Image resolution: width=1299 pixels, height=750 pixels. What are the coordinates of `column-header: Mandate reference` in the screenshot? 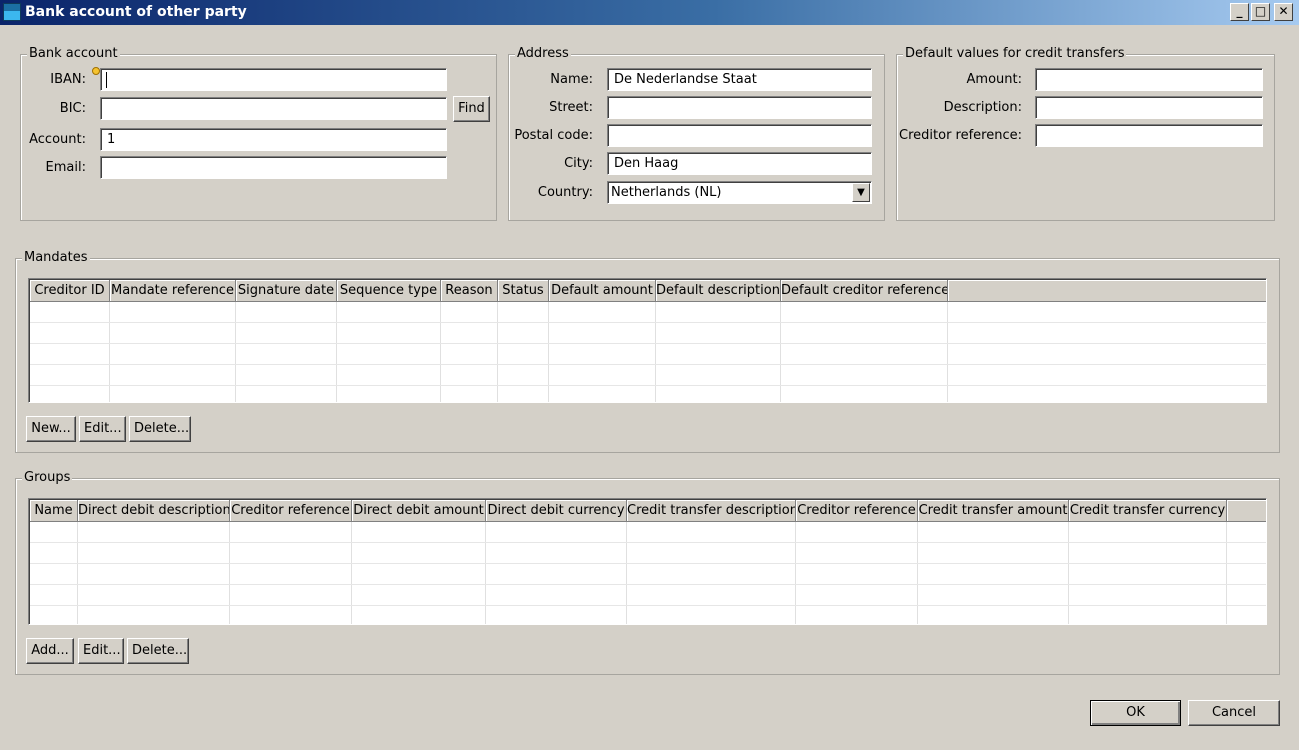 It's located at (173, 291).